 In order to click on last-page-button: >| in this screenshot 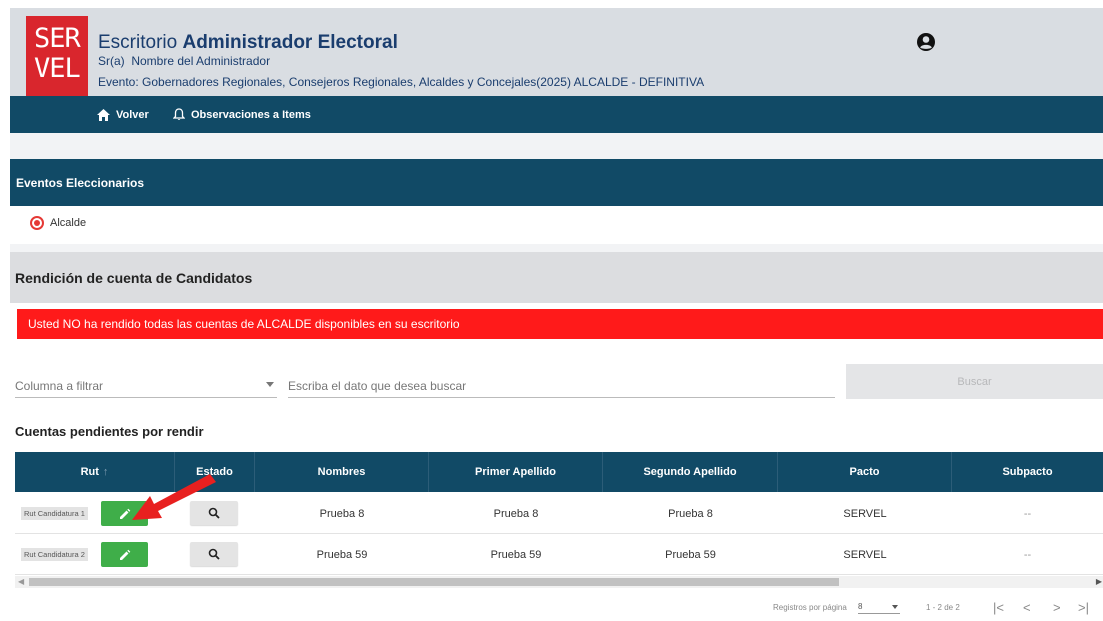, I will do `click(1083, 607)`.